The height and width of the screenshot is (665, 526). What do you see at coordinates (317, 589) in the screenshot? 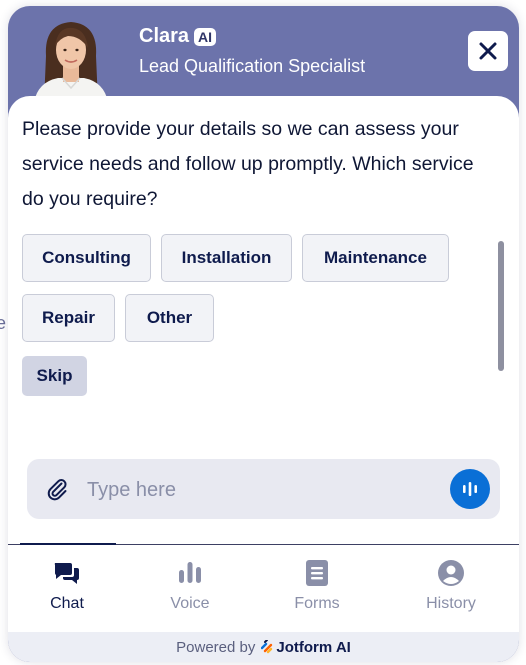
I see `tab-forms: Forms` at bounding box center [317, 589].